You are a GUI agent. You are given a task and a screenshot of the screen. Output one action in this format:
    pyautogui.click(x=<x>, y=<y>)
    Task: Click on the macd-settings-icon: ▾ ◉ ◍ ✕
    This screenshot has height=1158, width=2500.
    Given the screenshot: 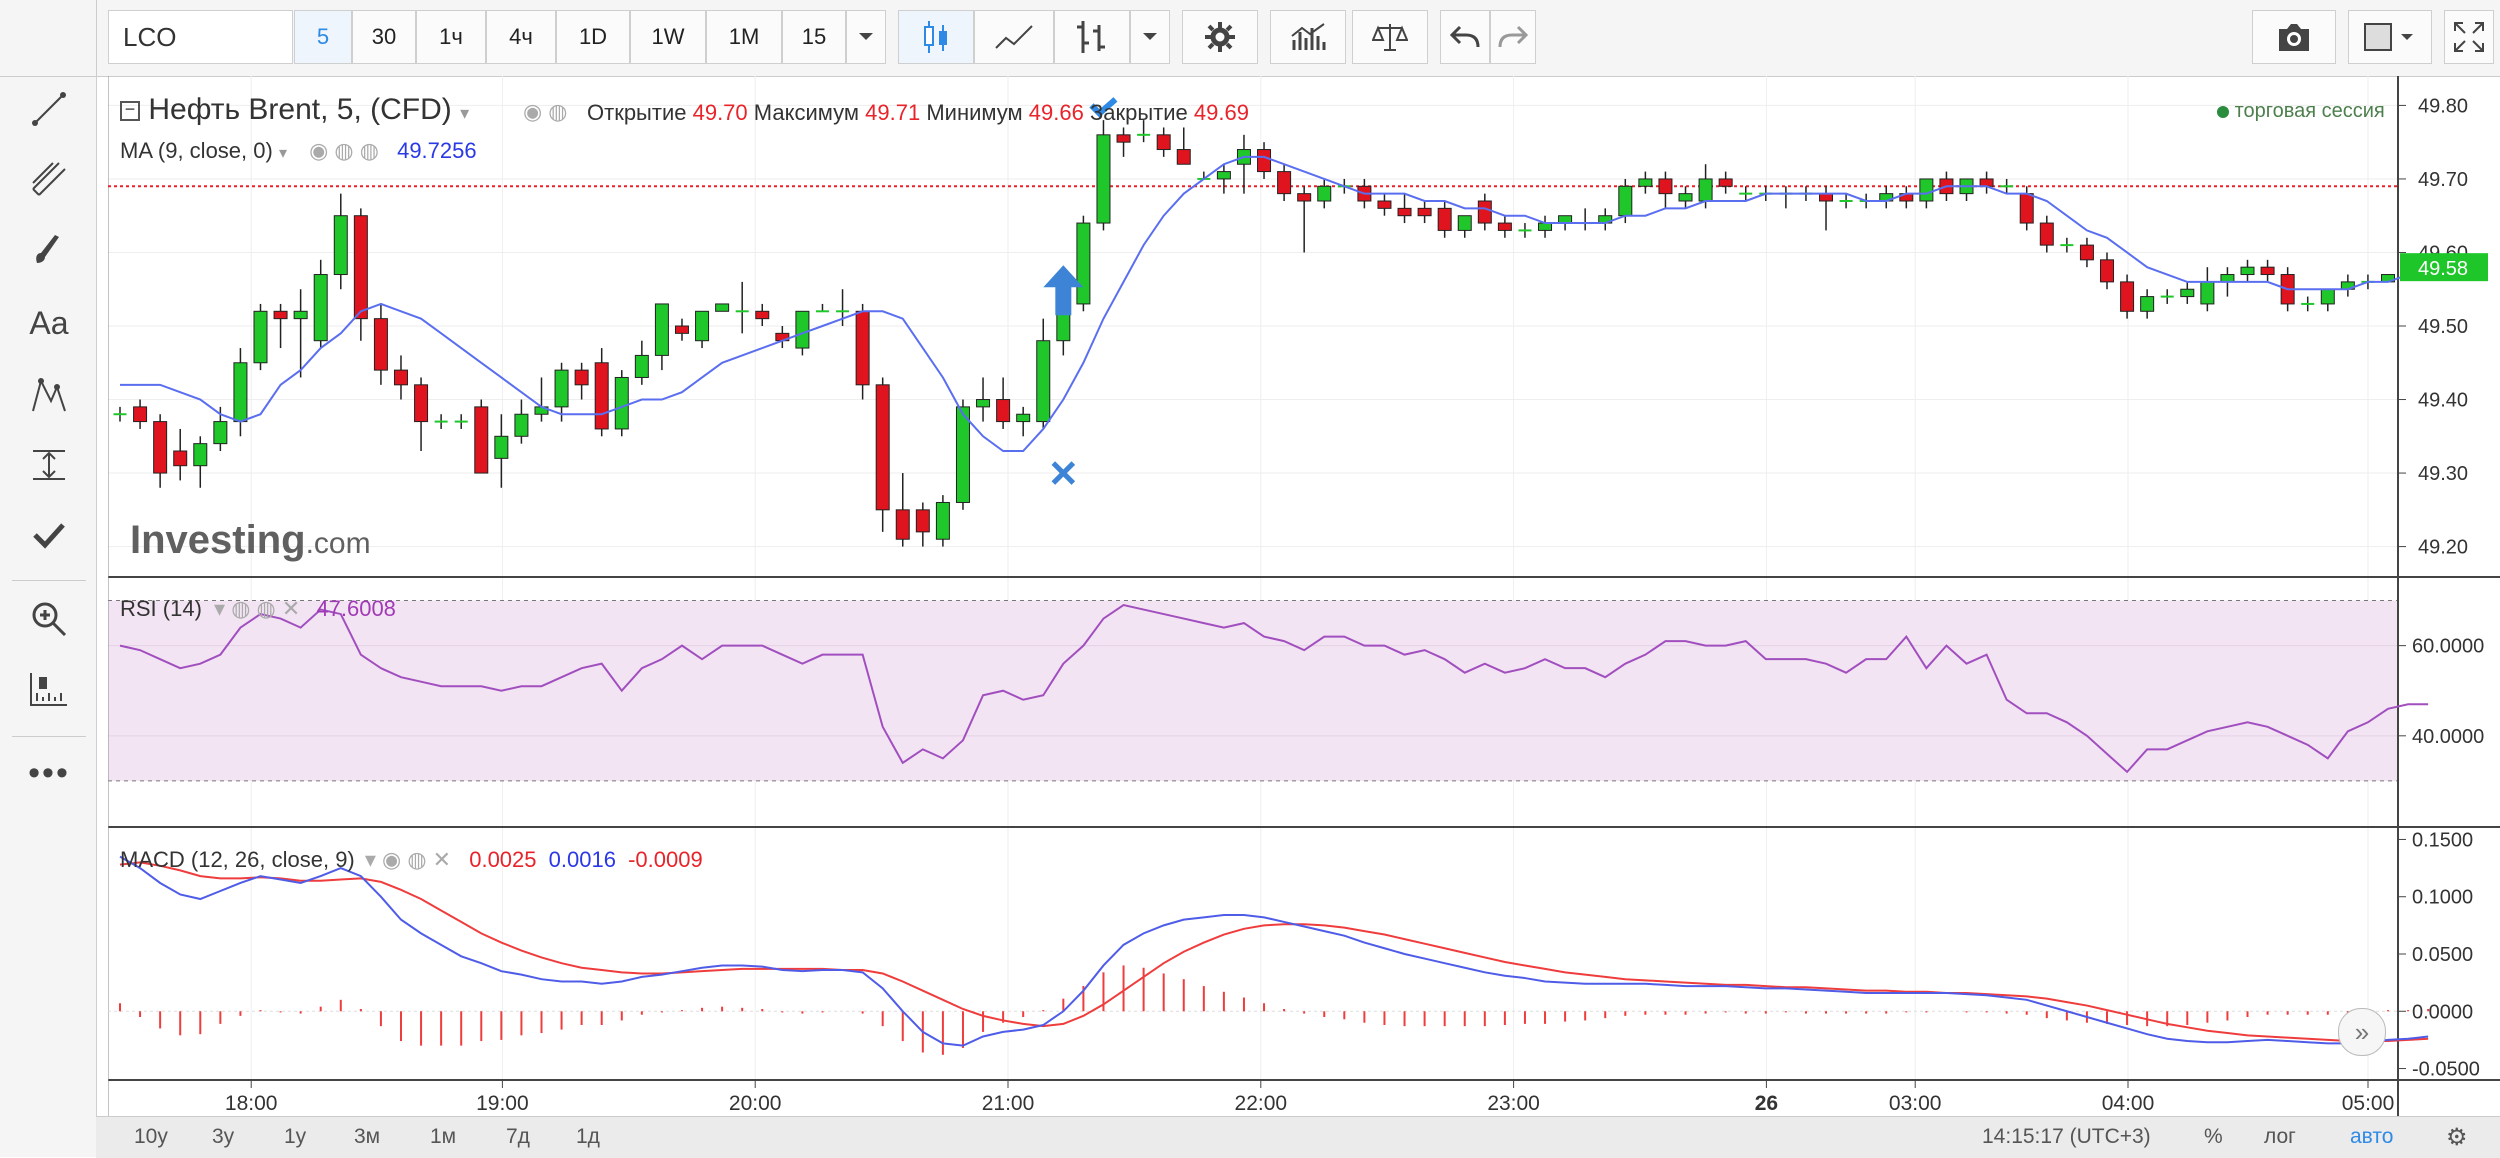 What is the action you would take?
    pyautogui.click(x=408, y=859)
    